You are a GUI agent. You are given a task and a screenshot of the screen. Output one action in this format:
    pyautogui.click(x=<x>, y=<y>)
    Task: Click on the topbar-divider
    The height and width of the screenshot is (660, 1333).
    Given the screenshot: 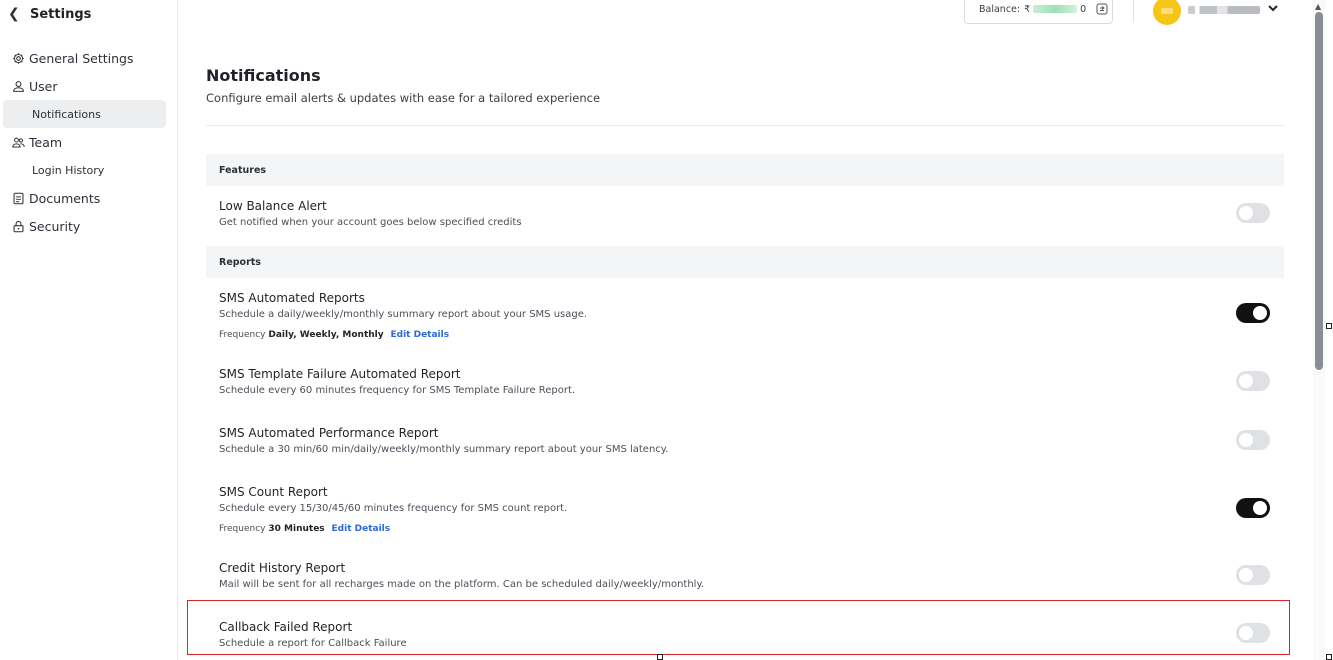 What is the action you would take?
    pyautogui.click(x=1133, y=11)
    